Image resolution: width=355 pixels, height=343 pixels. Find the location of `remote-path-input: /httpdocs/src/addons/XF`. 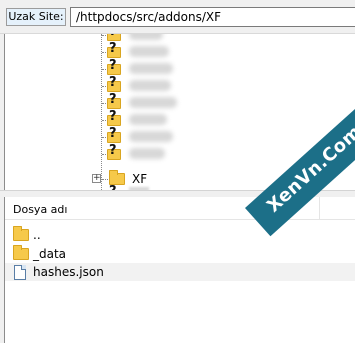

remote-path-input: /httpdocs/src/addons/XF is located at coordinates (212, 17).